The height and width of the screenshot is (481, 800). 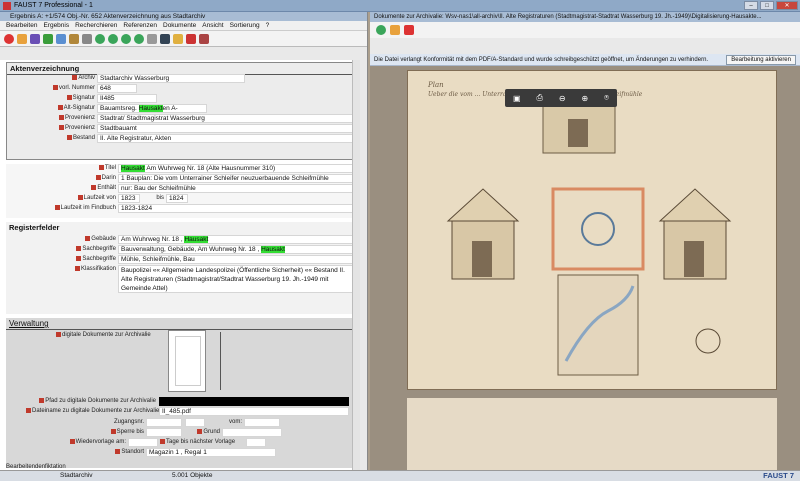 I want to click on menu-referenzen: Referenzen, so click(x=140, y=25).